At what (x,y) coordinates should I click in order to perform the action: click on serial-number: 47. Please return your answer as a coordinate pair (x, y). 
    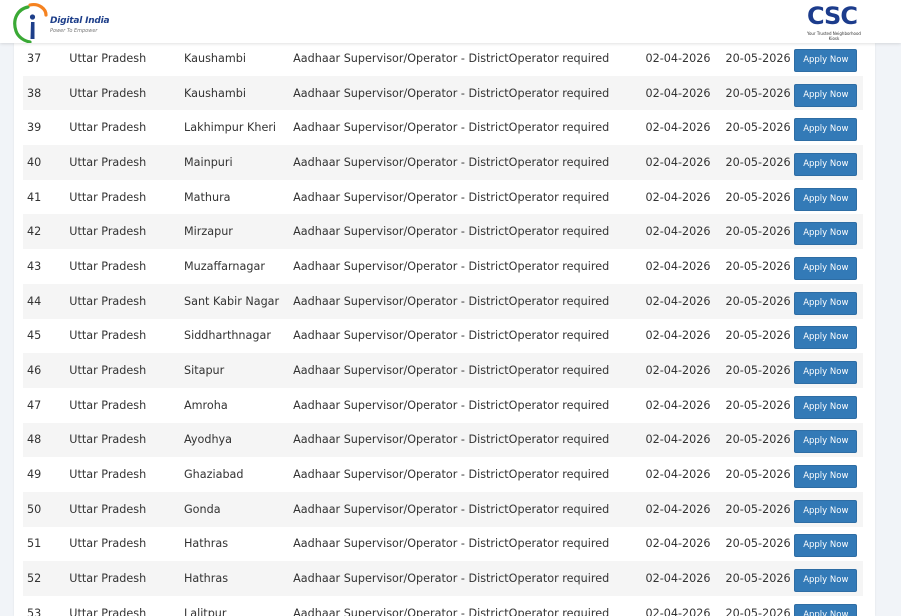
    Looking at the image, I should click on (46, 405).